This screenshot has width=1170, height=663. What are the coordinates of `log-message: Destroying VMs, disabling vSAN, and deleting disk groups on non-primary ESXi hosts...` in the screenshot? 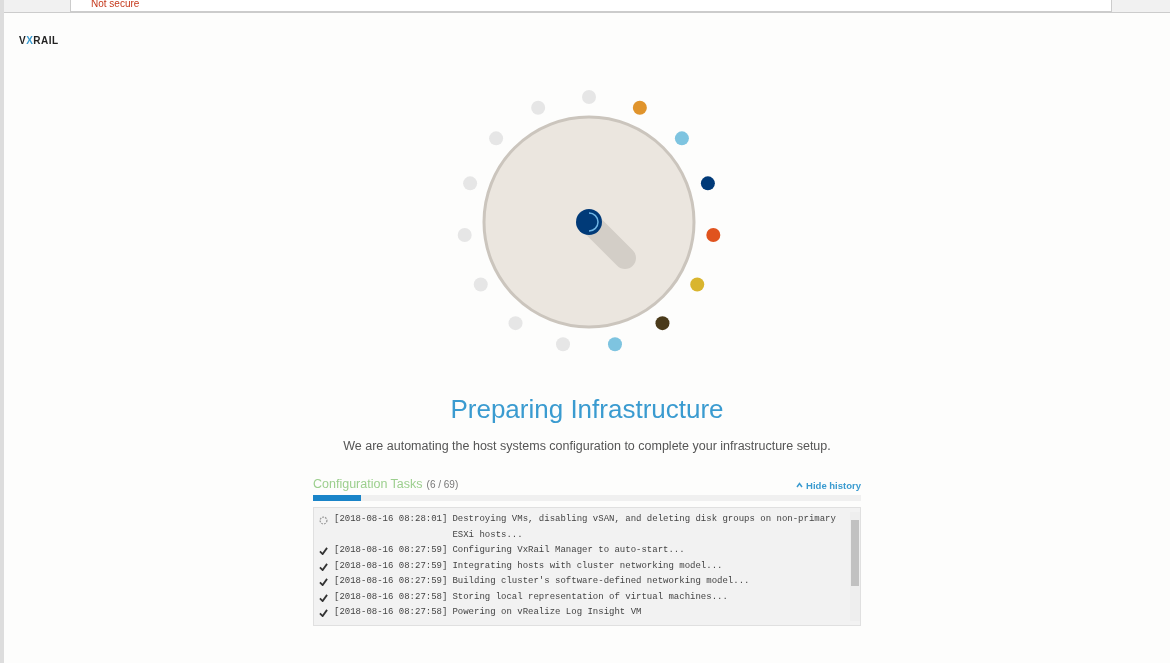 It's located at (644, 527).